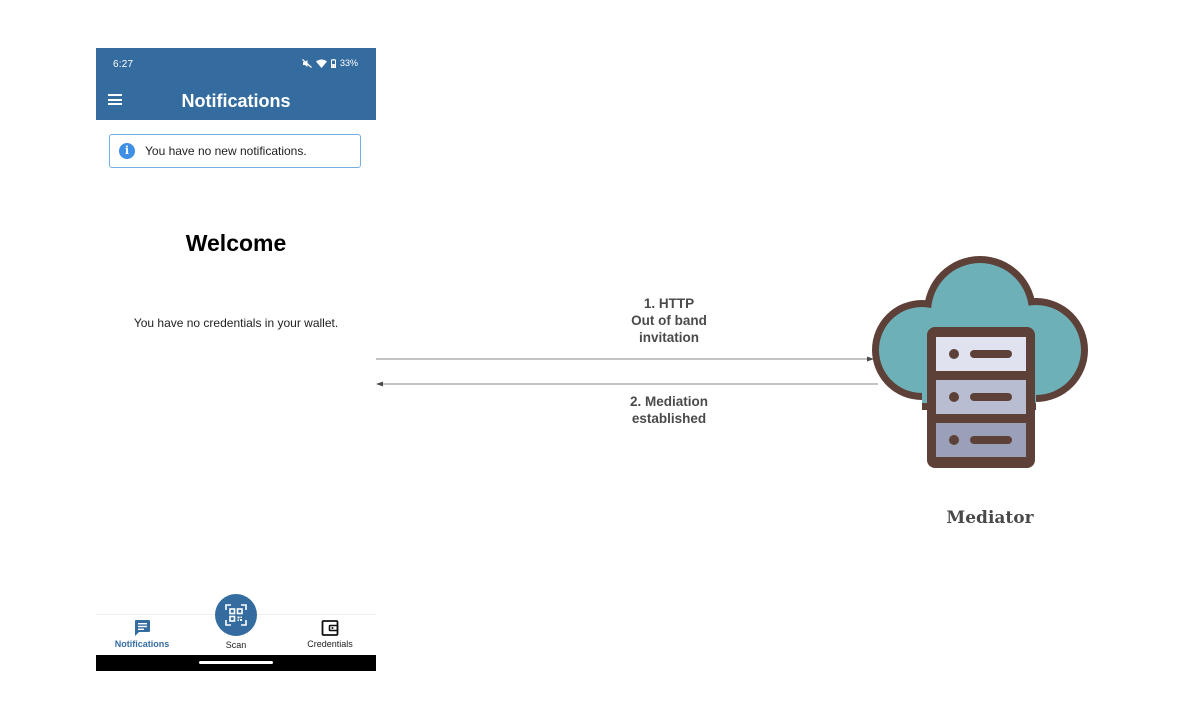  What do you see at coordinates (990, 518) in the screenshot?
I see `mediator-label: Mediator` at bounding box center [990, 518].